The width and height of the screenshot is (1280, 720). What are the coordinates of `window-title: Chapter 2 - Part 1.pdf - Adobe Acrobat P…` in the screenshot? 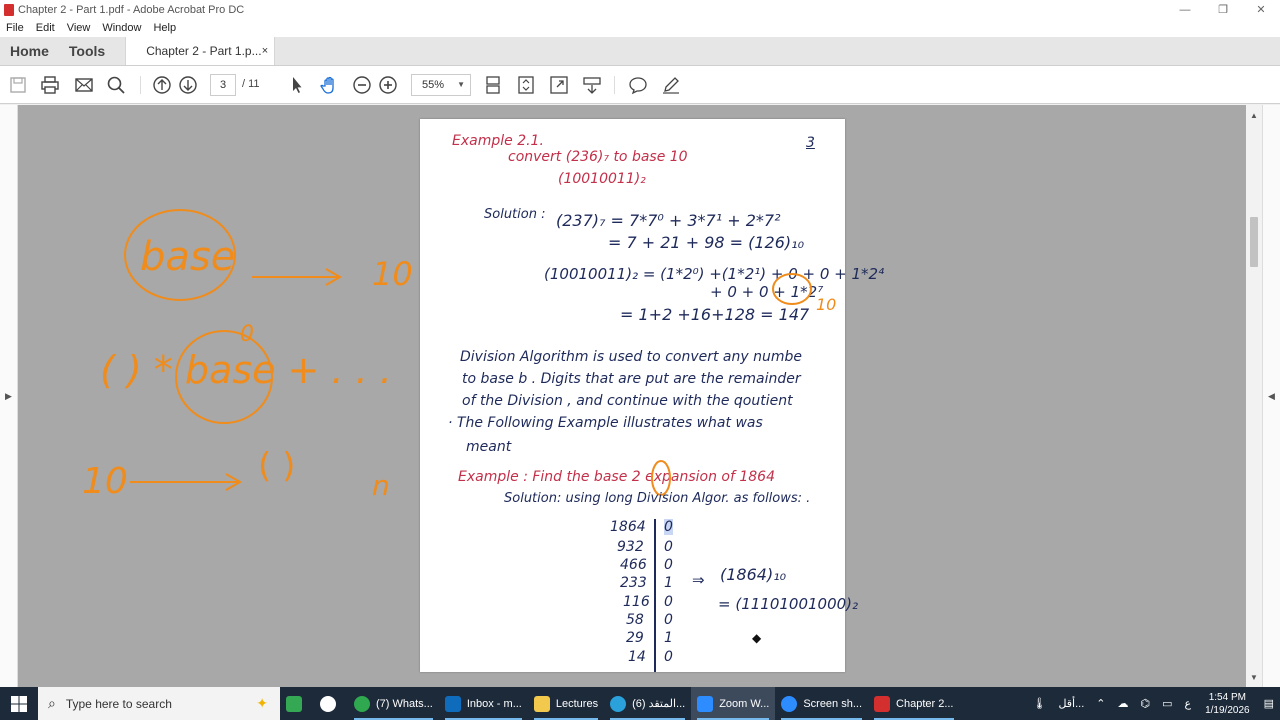 It's located at (131, 9).